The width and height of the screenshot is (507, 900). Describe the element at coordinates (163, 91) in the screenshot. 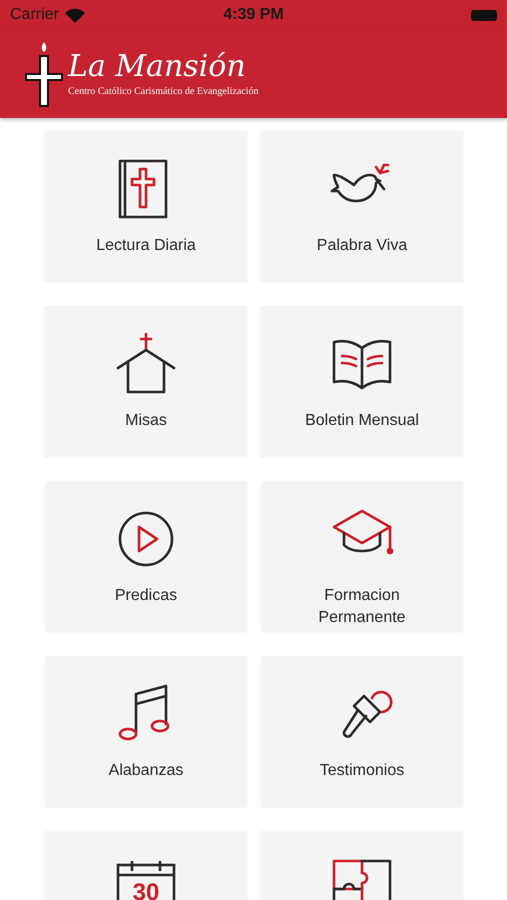

I see `app-subtitle: Centro Católico Carismático de Evangelización` at that location.